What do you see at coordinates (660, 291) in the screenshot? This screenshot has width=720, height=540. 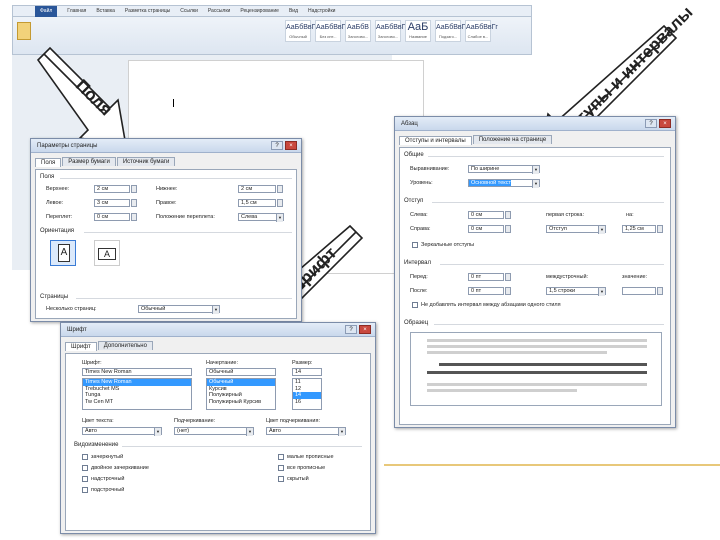 I see `value-spinner` at bounding box center [660, 291].